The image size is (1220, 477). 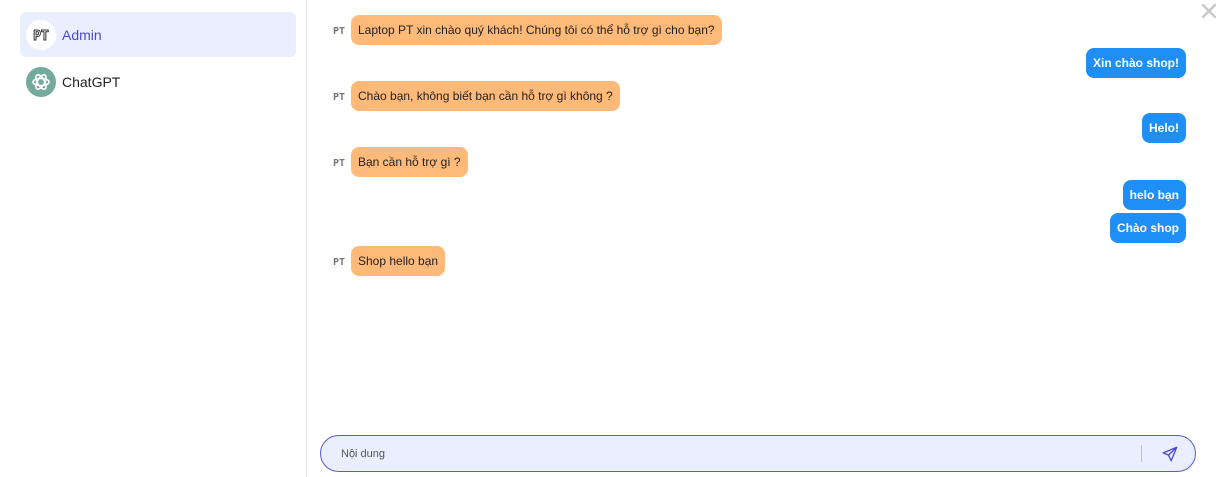 What do you see at coordinates (158, 34) in the screenshot?
I see `contact-item-admin: PT Admin` at bounding box center [158, 34].